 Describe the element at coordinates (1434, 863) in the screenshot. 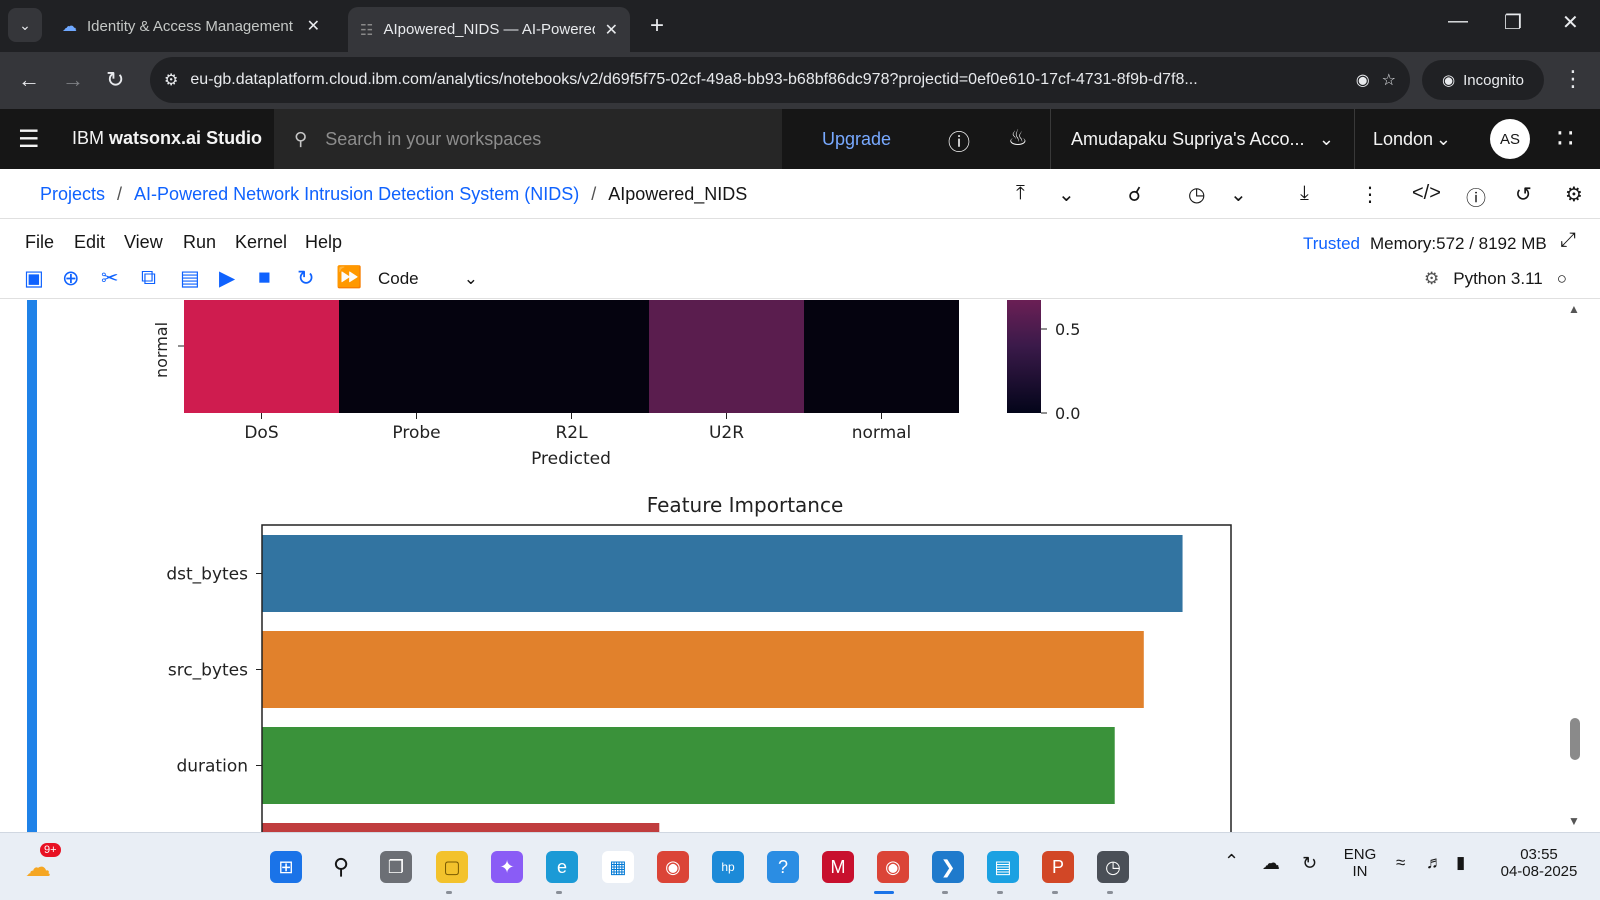

I see `volume-icon: ♬` at that location.